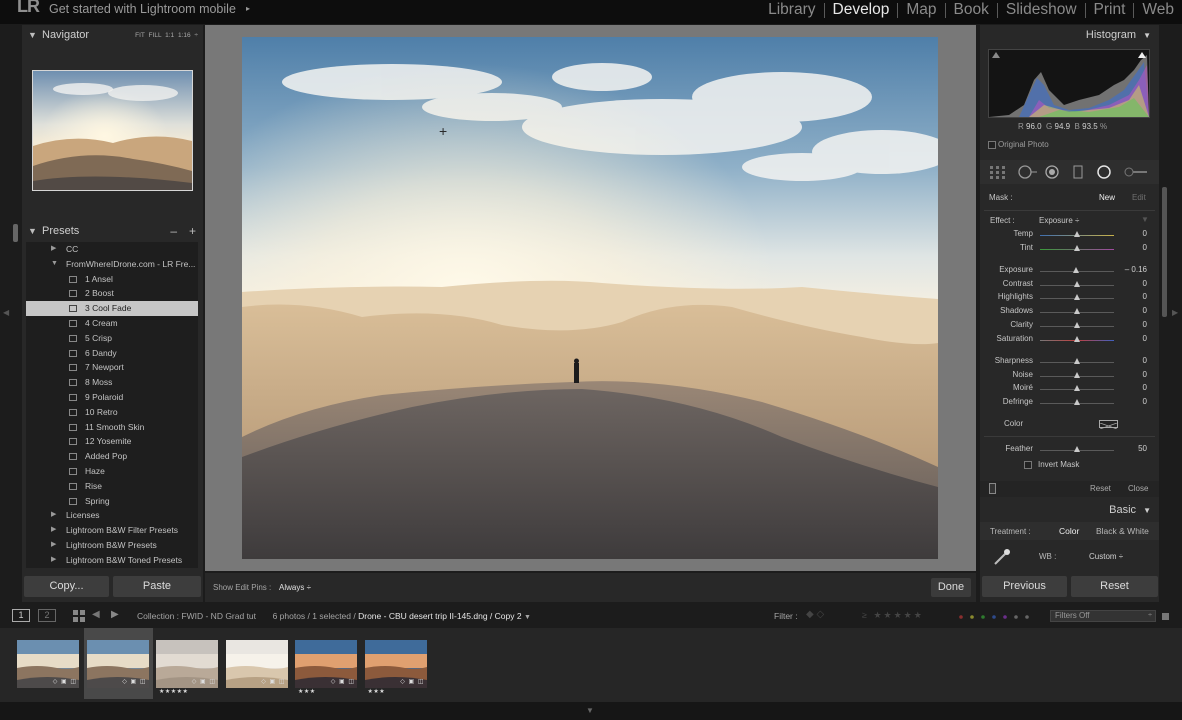 The image size is (1182, 720). I want to click on previous-button: Previous, so click(1024, 586).